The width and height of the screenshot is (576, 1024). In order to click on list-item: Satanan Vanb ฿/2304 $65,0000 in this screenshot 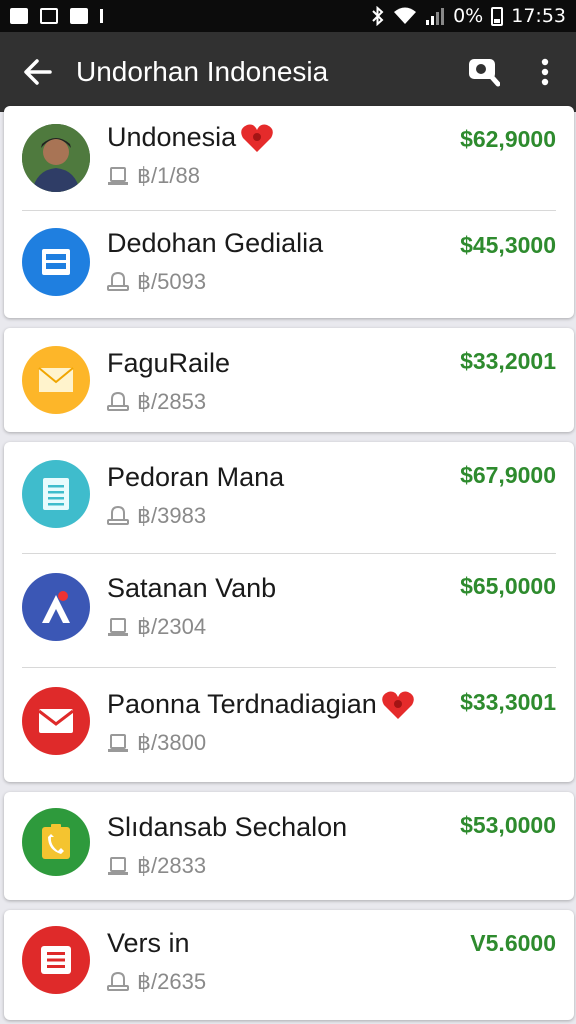, I will do `click(289, 610)`.